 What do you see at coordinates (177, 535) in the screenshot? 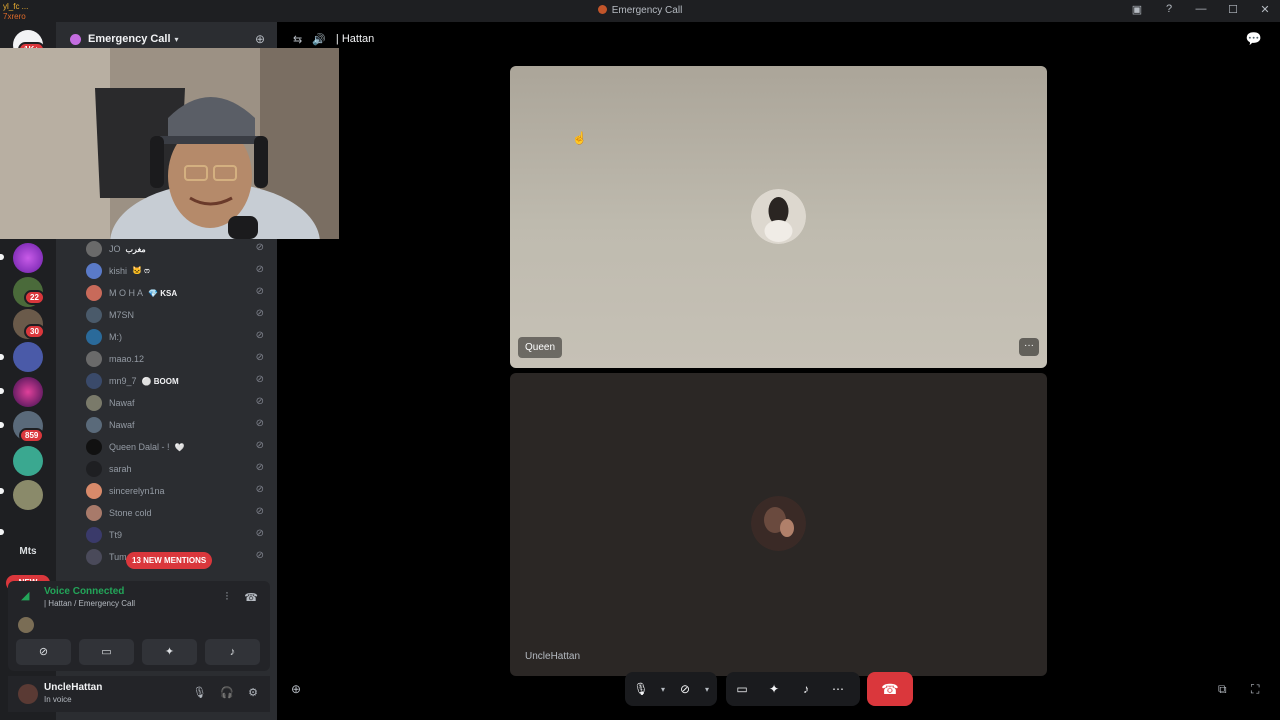
I see `voice-member: Tt9 ⊘` at bounding box center [177, 535].